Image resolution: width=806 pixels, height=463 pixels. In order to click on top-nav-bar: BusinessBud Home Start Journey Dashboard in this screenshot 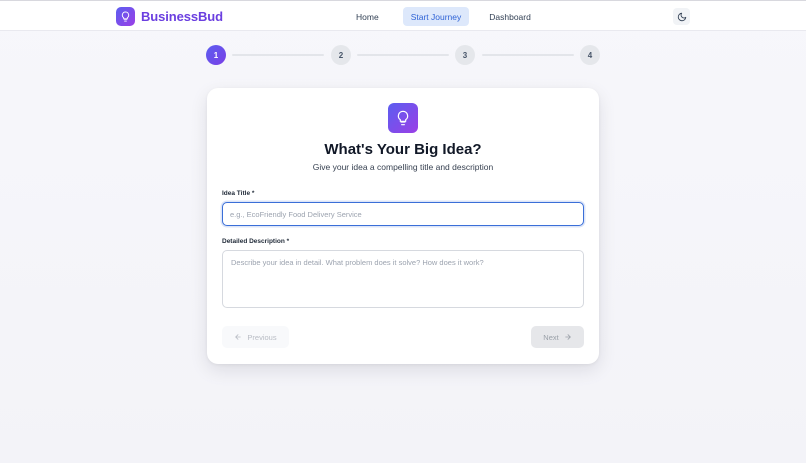, I will do `click(403, 15)`.